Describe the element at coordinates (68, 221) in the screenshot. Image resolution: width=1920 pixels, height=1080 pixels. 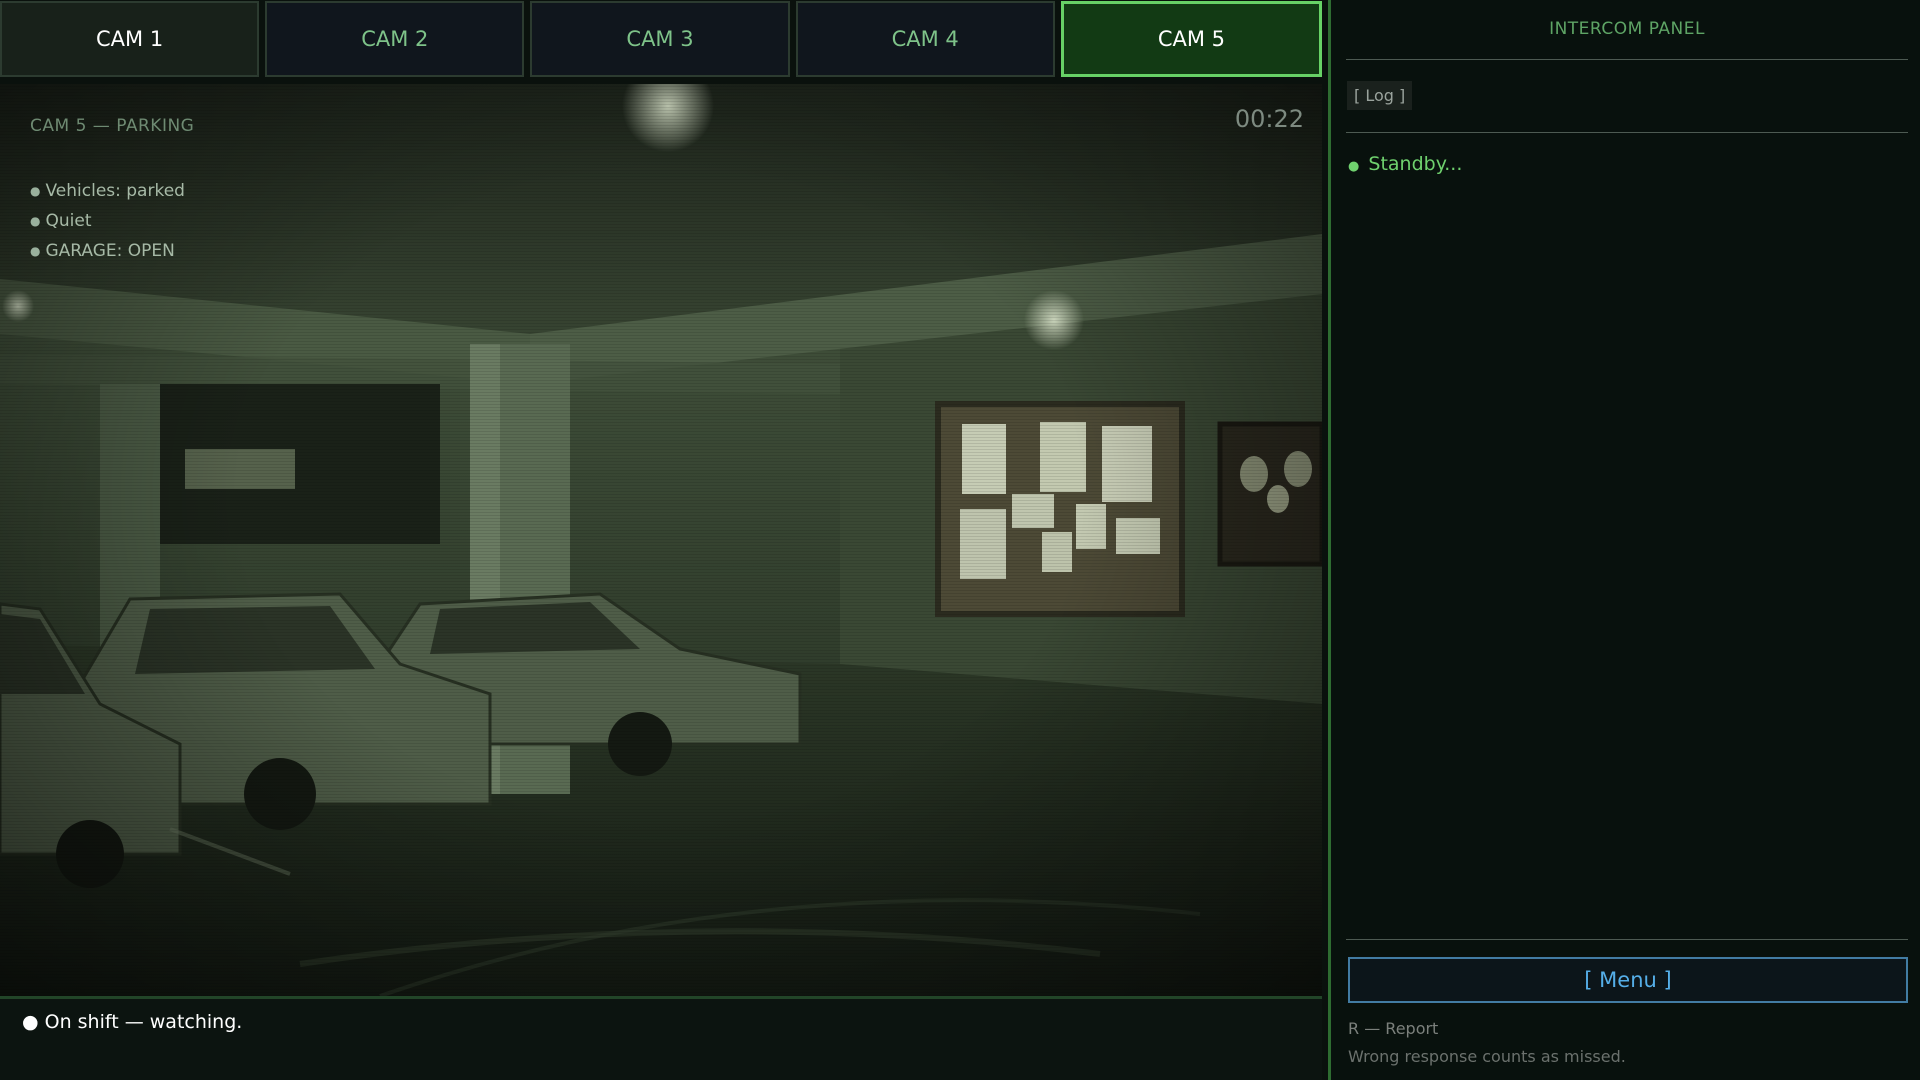
I see `status-text: Quiet` at that location.